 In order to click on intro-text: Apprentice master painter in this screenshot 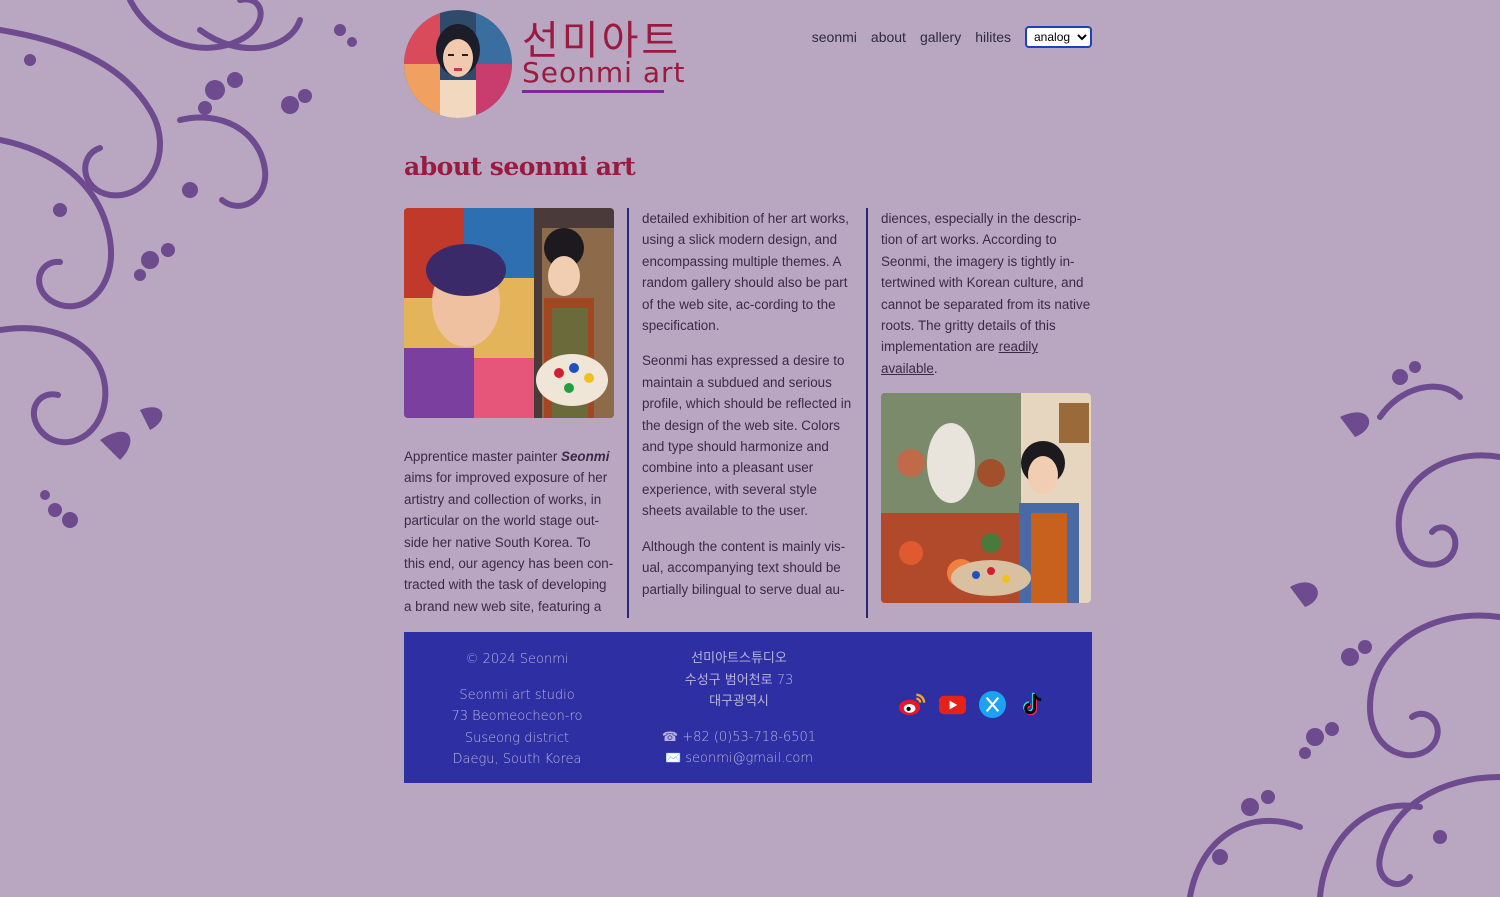, I will do `click(483, 456)`.